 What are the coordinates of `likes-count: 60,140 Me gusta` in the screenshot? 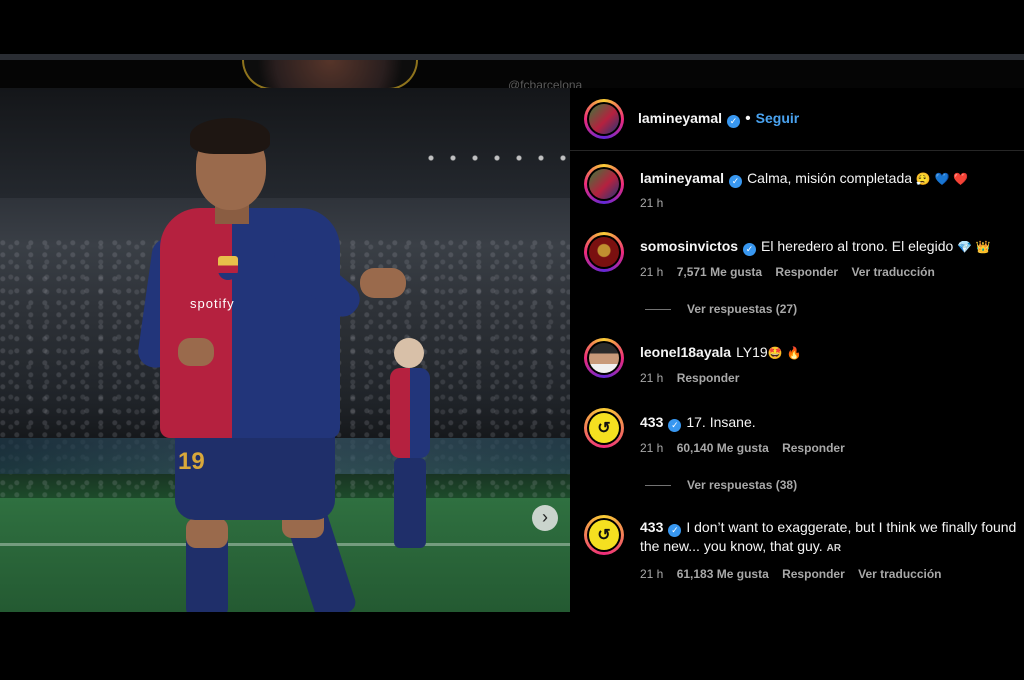 It's located at (723, 448).